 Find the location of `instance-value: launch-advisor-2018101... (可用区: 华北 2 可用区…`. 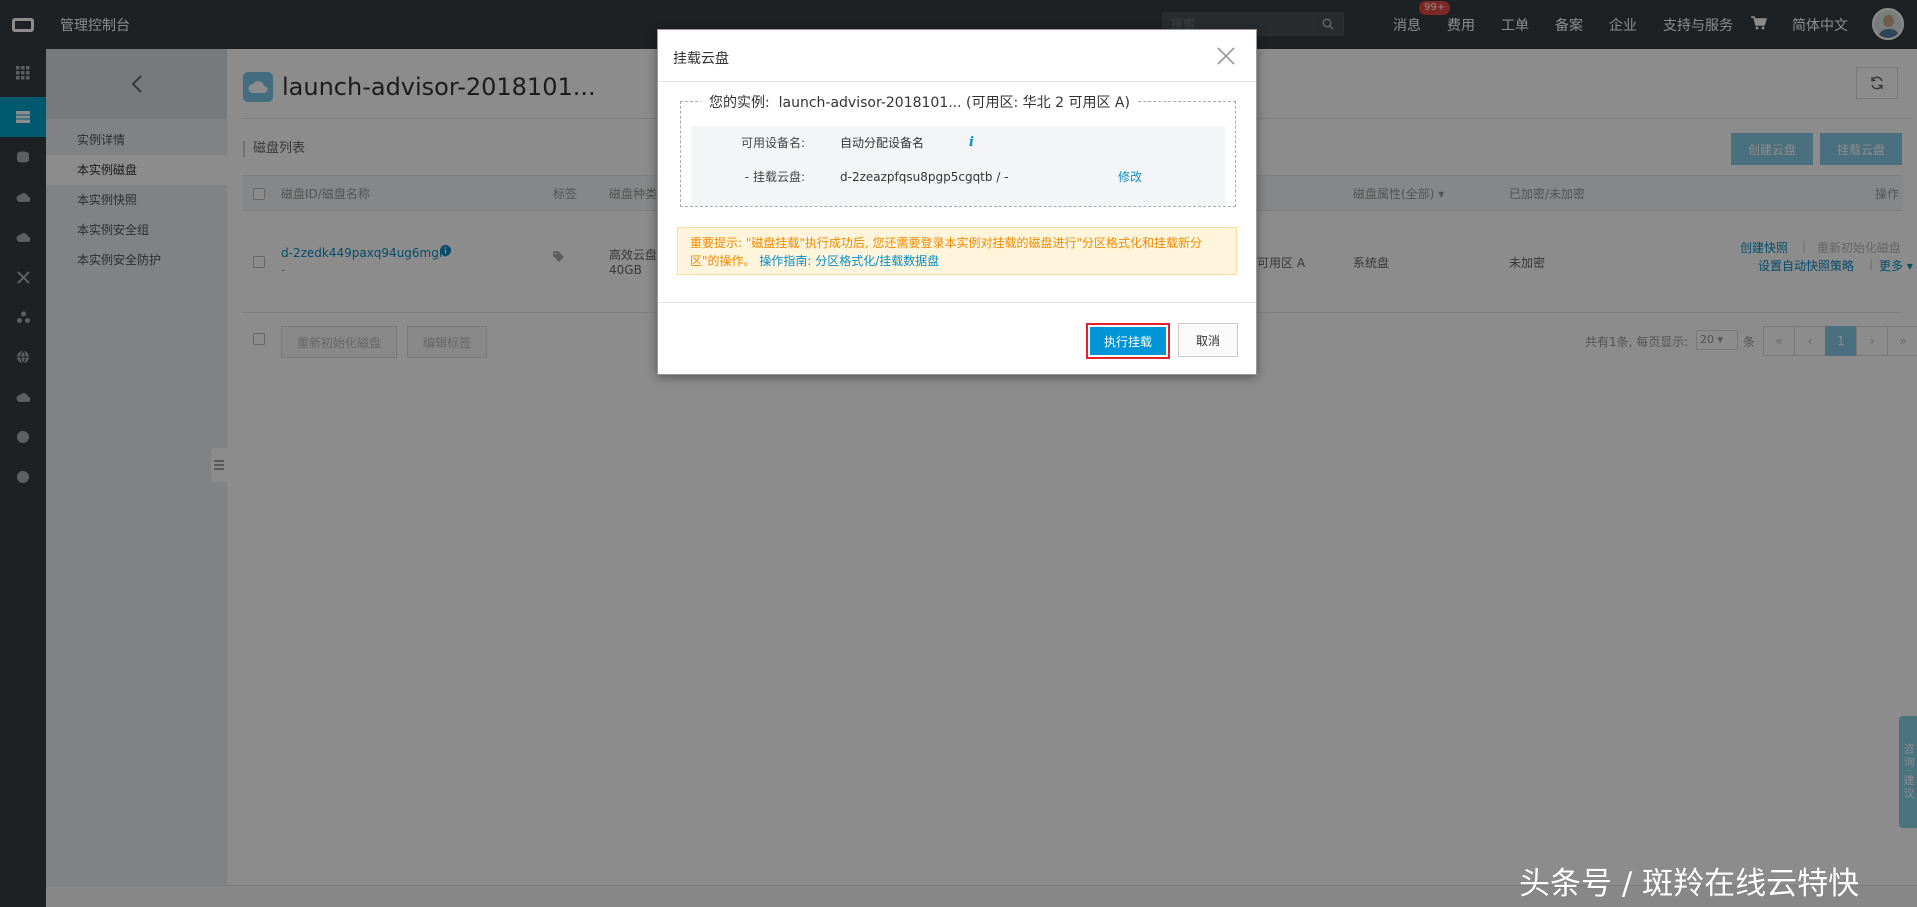

instance-value: launch-advisor-2018101... (可用区: 华北 2 可用区… is located at coordinates (954, 103).